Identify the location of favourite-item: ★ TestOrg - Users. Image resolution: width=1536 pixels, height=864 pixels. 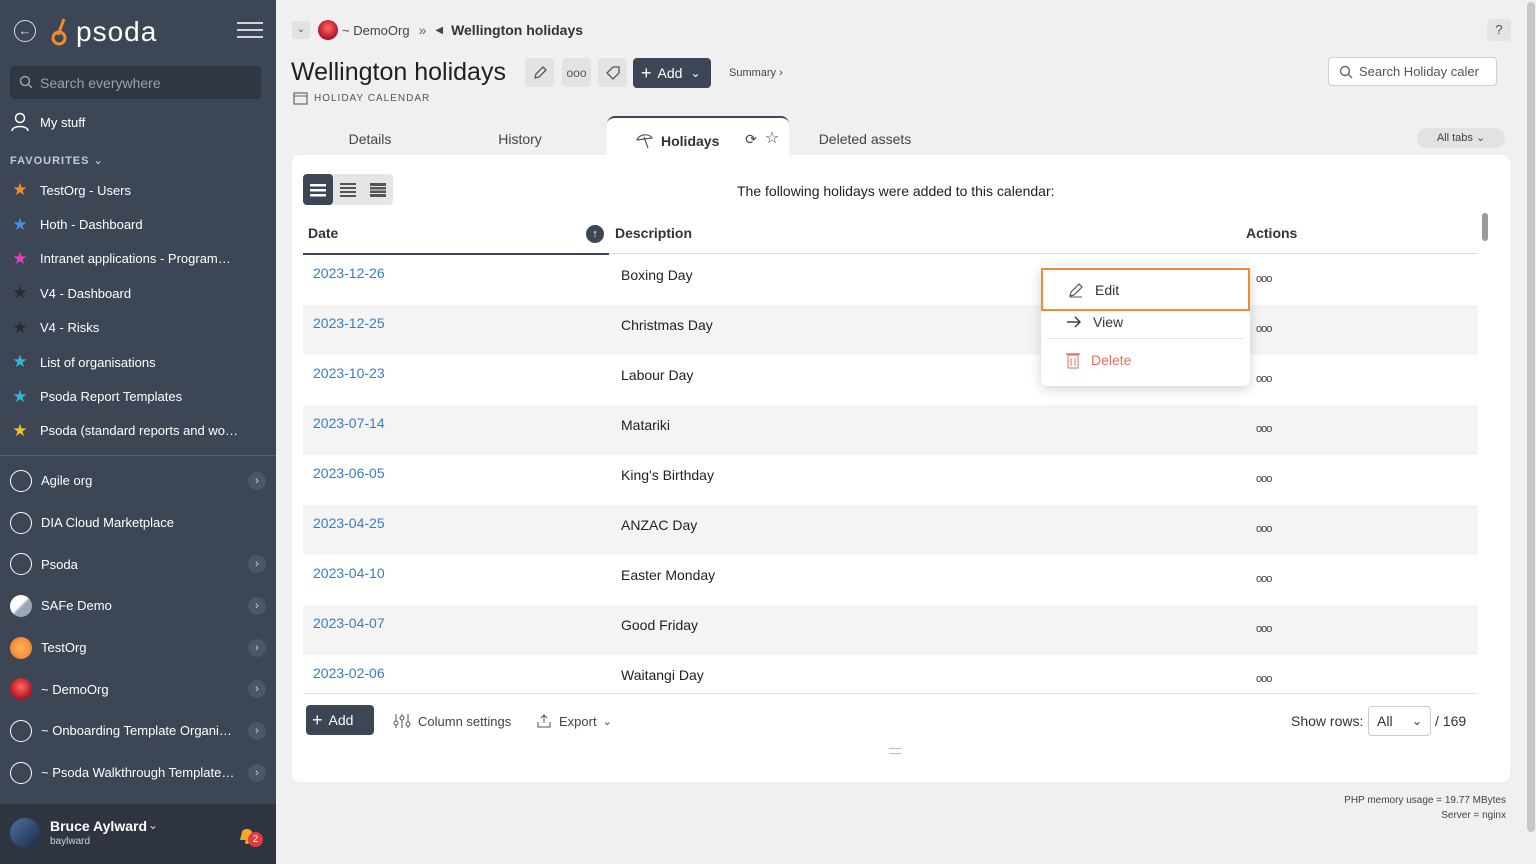
(140, 190).